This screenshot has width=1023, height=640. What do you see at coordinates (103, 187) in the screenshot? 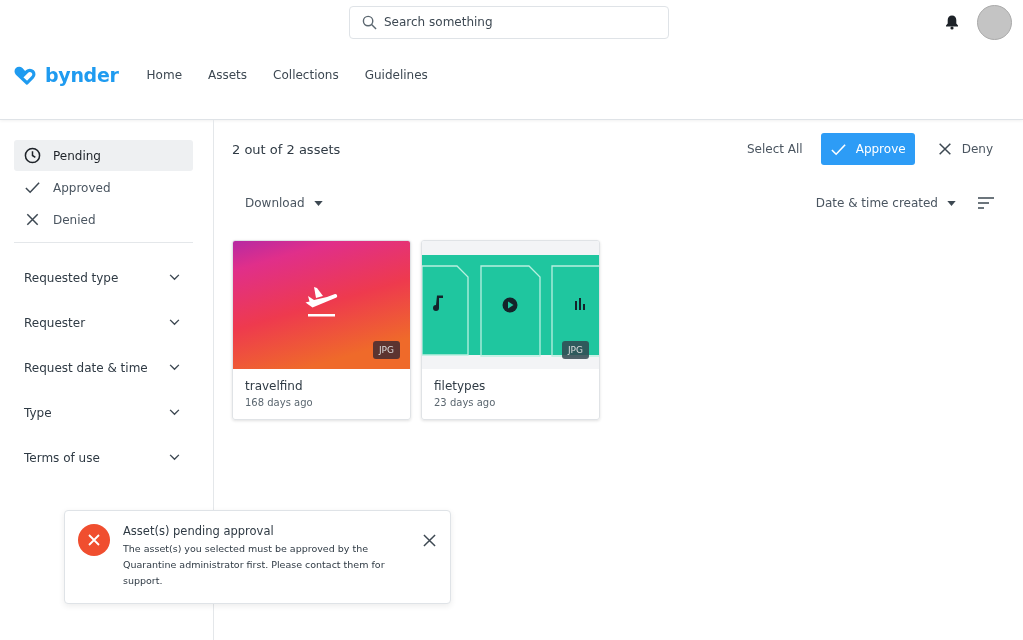
I see `status-filter: Approved` at bounding box center [103, 187].